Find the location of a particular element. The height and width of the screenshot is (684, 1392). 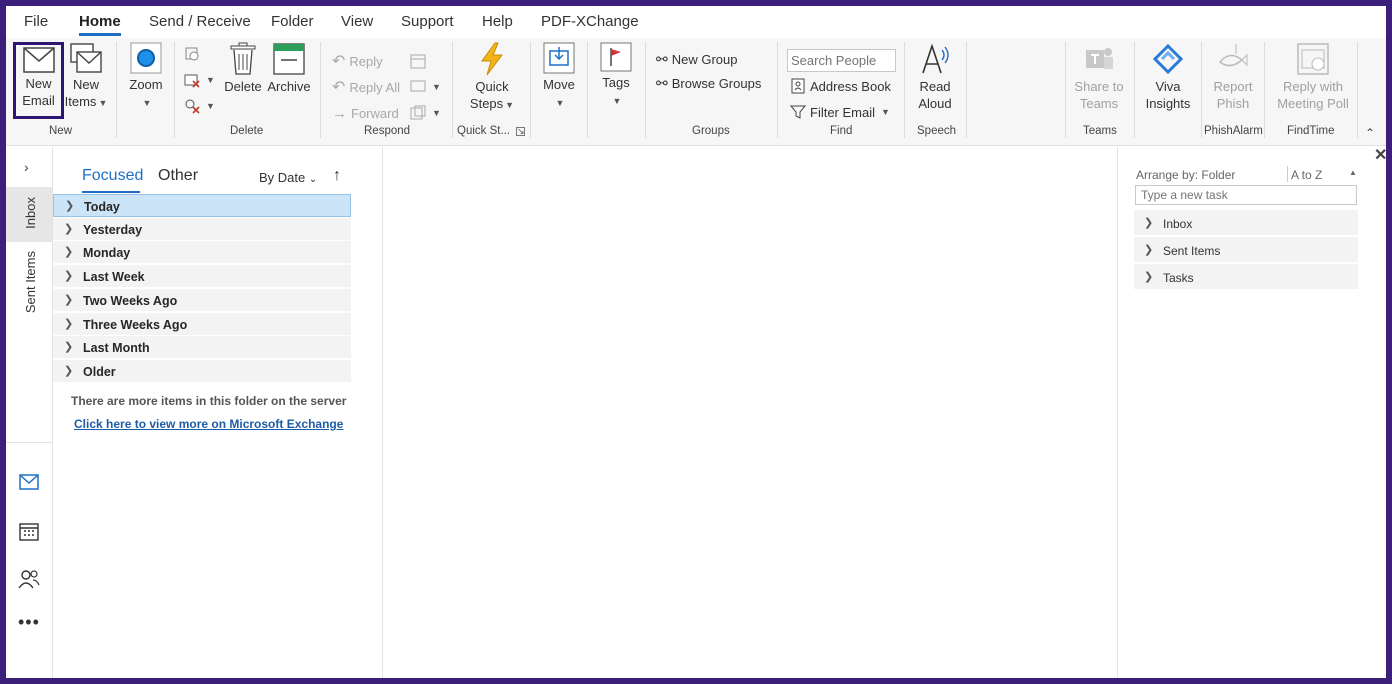

new-task-input is located at coordinates (1246, 195).